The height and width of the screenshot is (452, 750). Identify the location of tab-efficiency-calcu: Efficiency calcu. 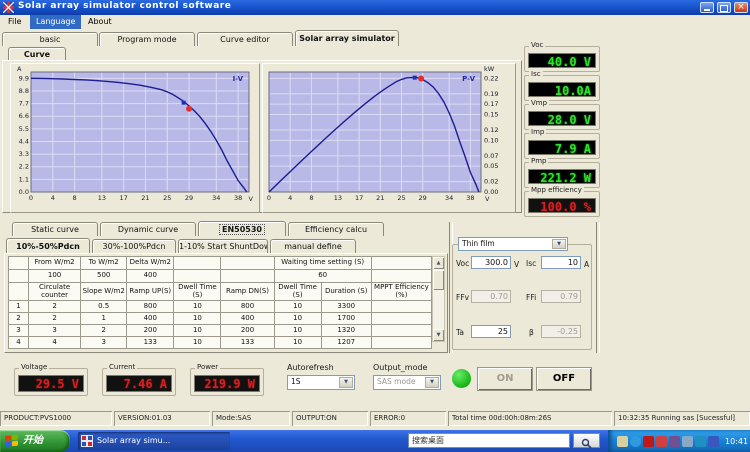
(336, 229).